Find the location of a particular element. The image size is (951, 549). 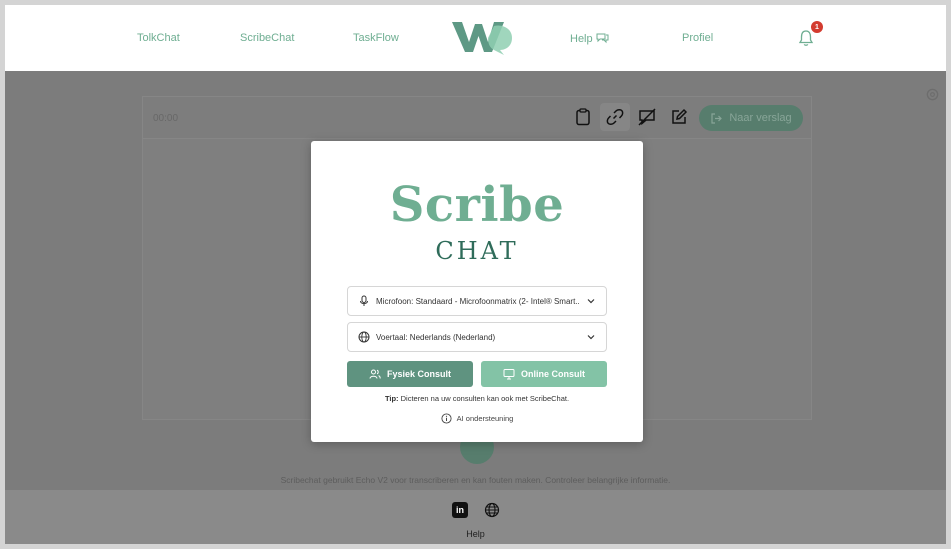

nav-profiel: Profiel is located at coordinates (697, 38).